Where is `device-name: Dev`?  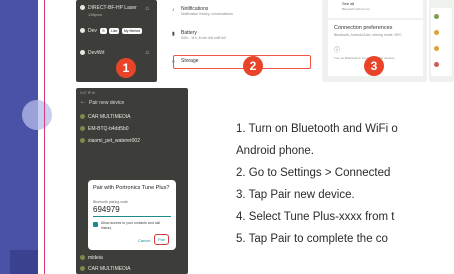
device-name: Dev is located at coordinates (92, 31).